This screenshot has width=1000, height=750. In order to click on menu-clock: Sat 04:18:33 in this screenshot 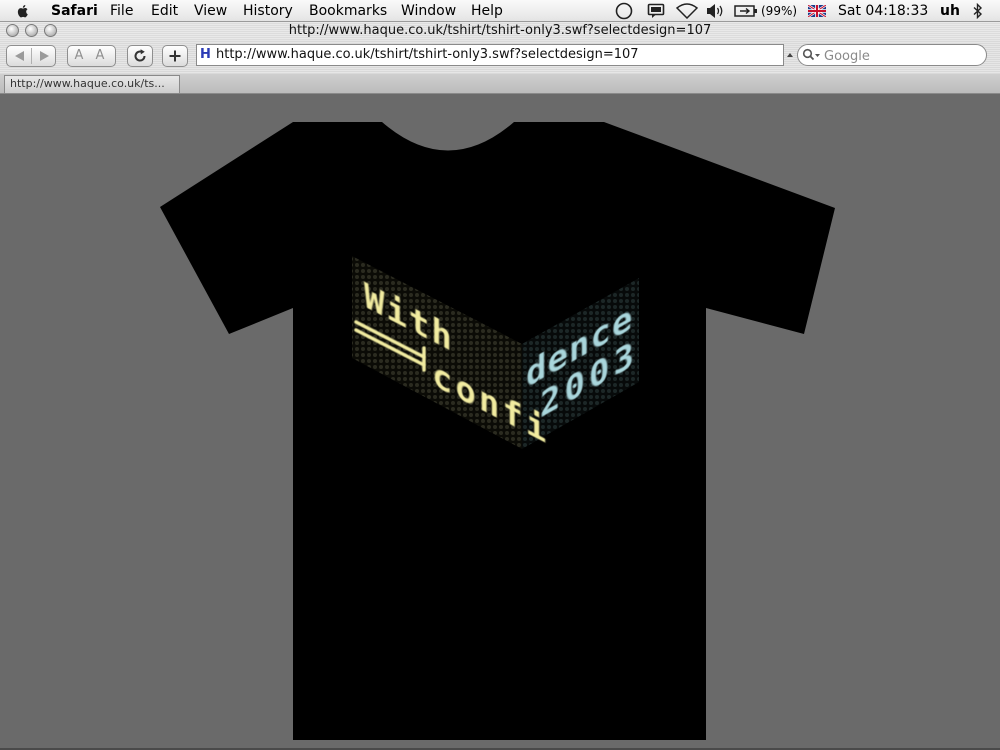, I will do `click(883, 11)`.